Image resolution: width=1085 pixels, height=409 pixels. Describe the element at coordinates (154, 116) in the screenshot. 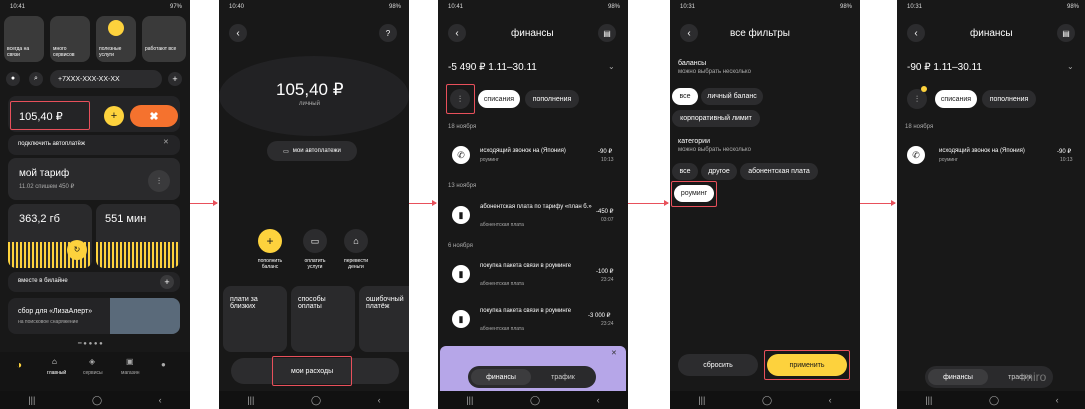

I see `x-button: ✖` at that location.